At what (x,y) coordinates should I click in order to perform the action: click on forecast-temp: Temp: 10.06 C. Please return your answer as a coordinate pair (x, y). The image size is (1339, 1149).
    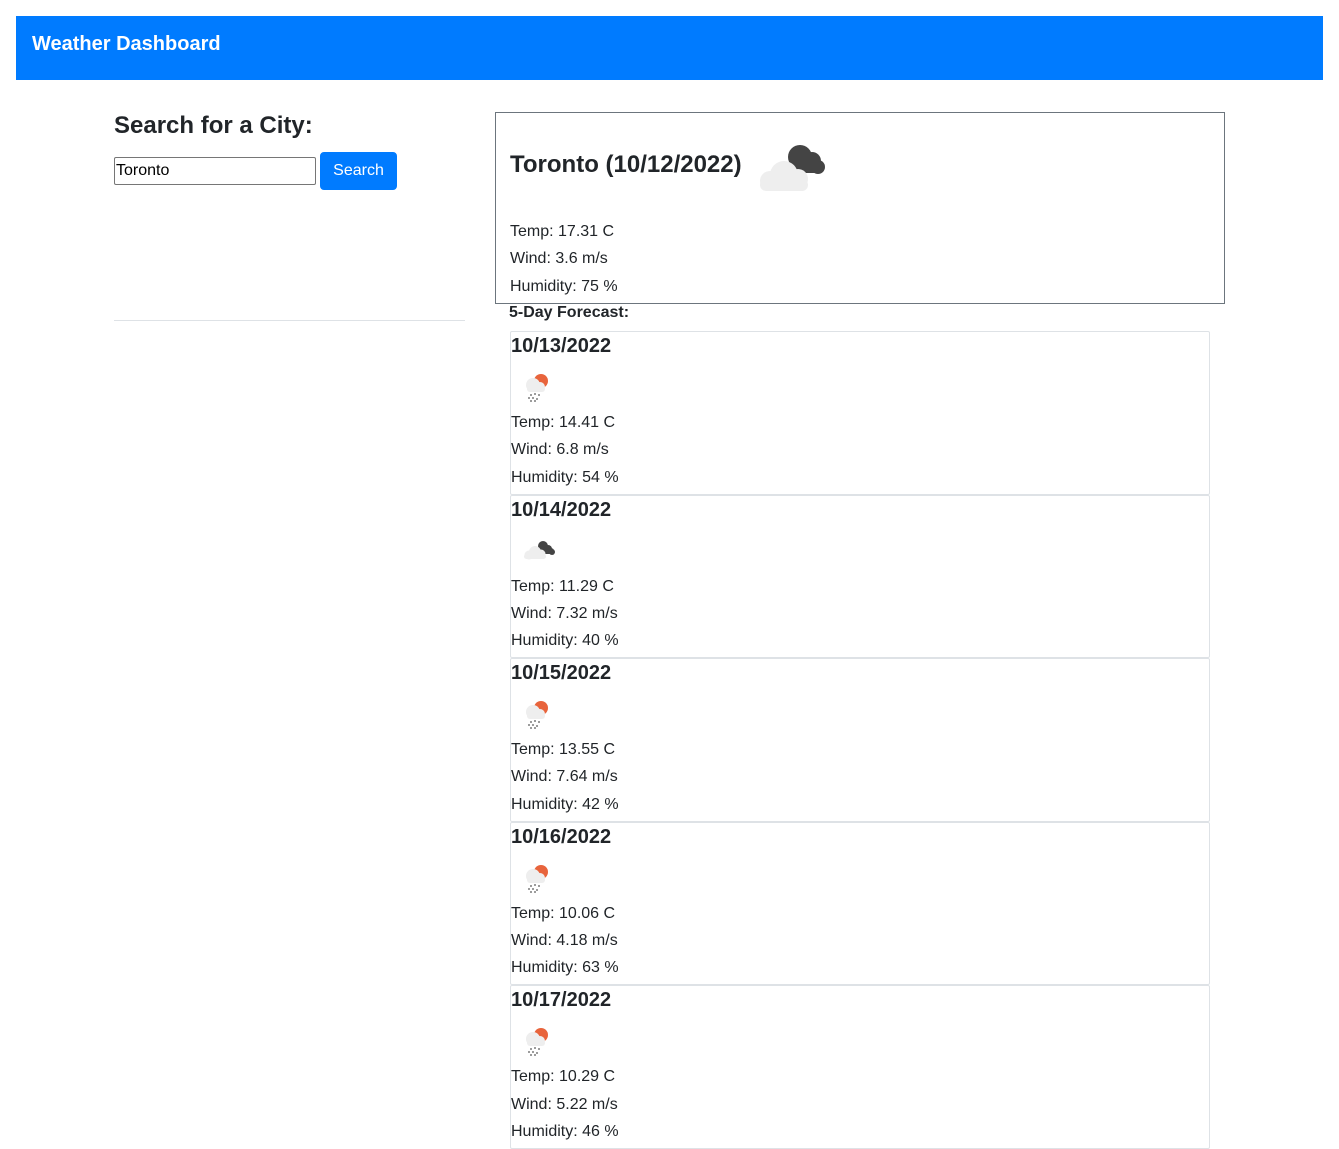
    Looking at the image, I should click on (563, 913).